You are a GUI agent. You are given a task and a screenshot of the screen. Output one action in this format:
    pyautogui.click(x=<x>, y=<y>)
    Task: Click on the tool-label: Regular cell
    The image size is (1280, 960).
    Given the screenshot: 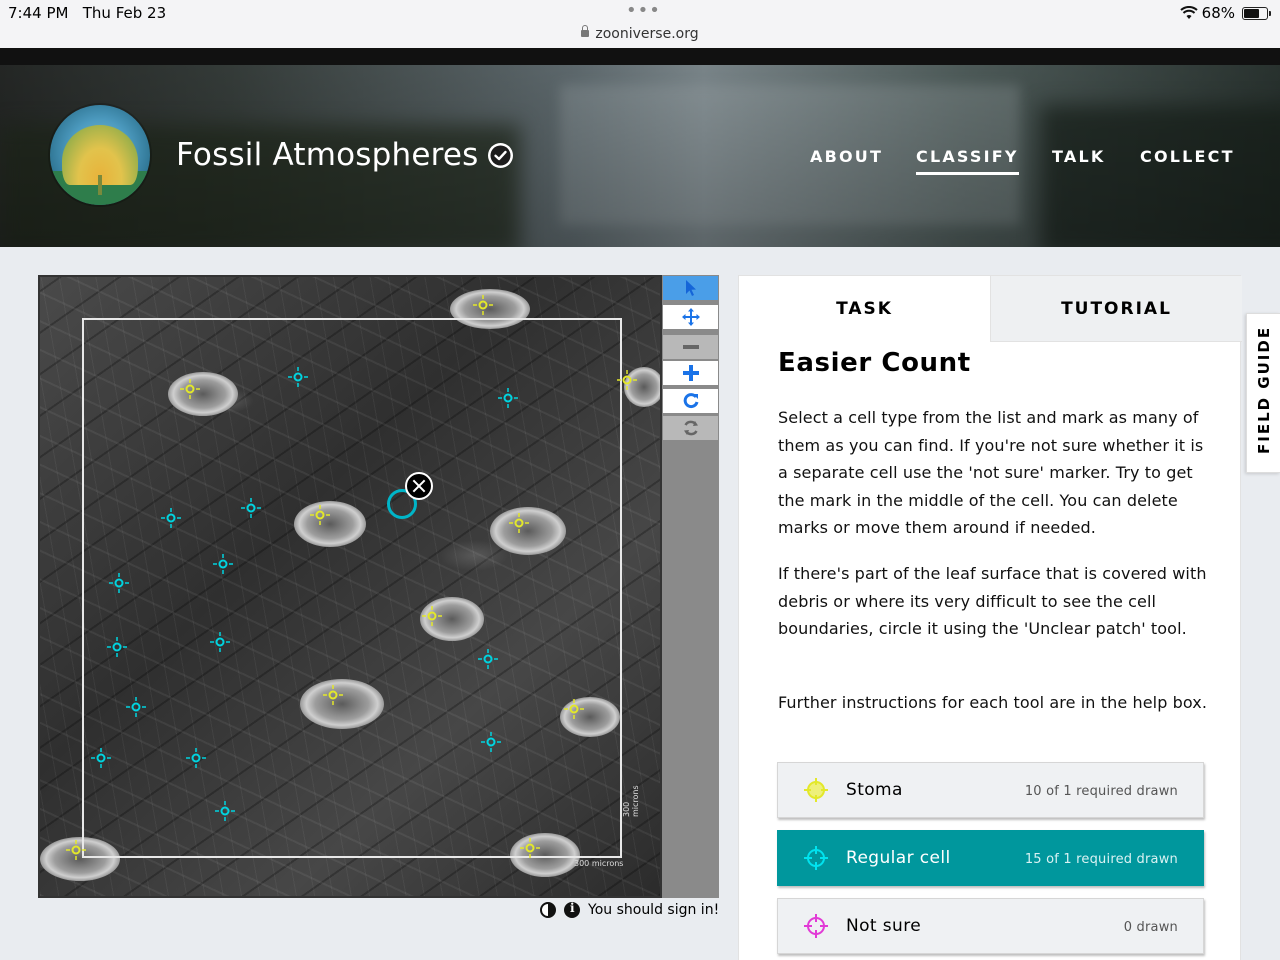 What is the action you would take?
    pyautogui.click(x=898, y=858)
    